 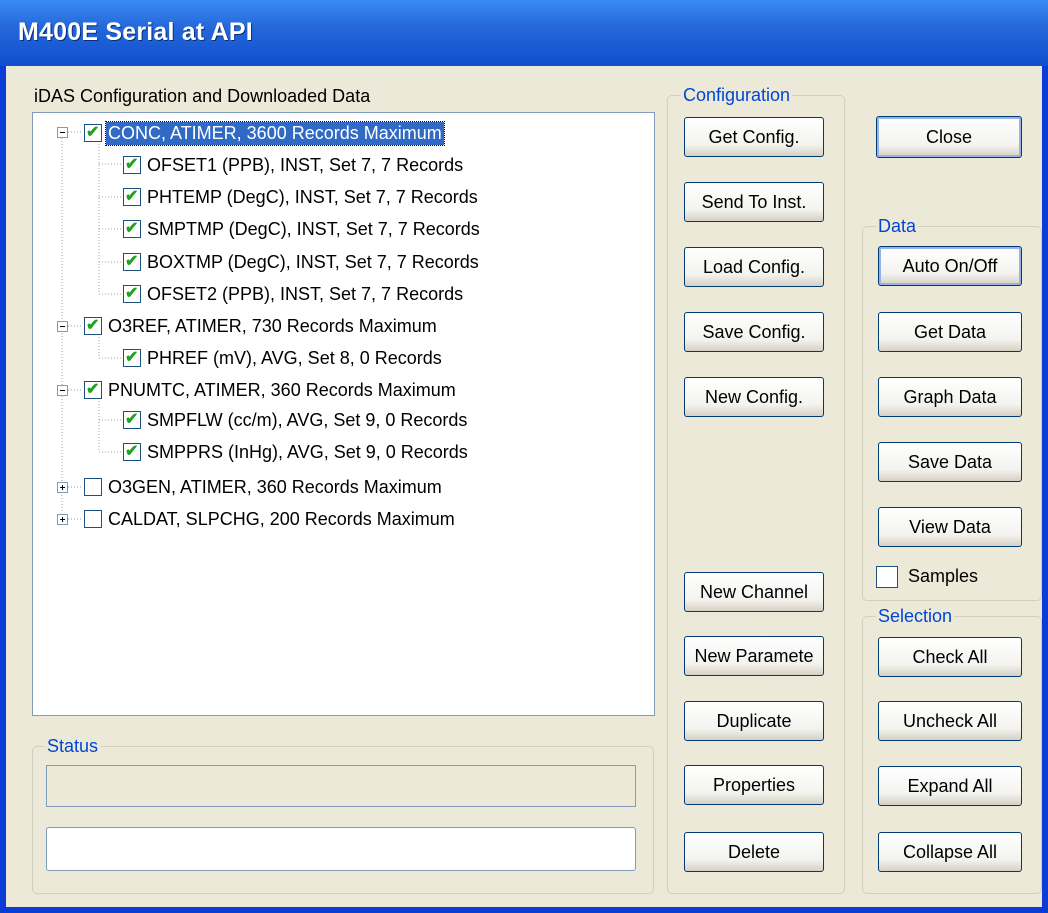 I want to click on samples-checkbox, so click(x=887, y=577).